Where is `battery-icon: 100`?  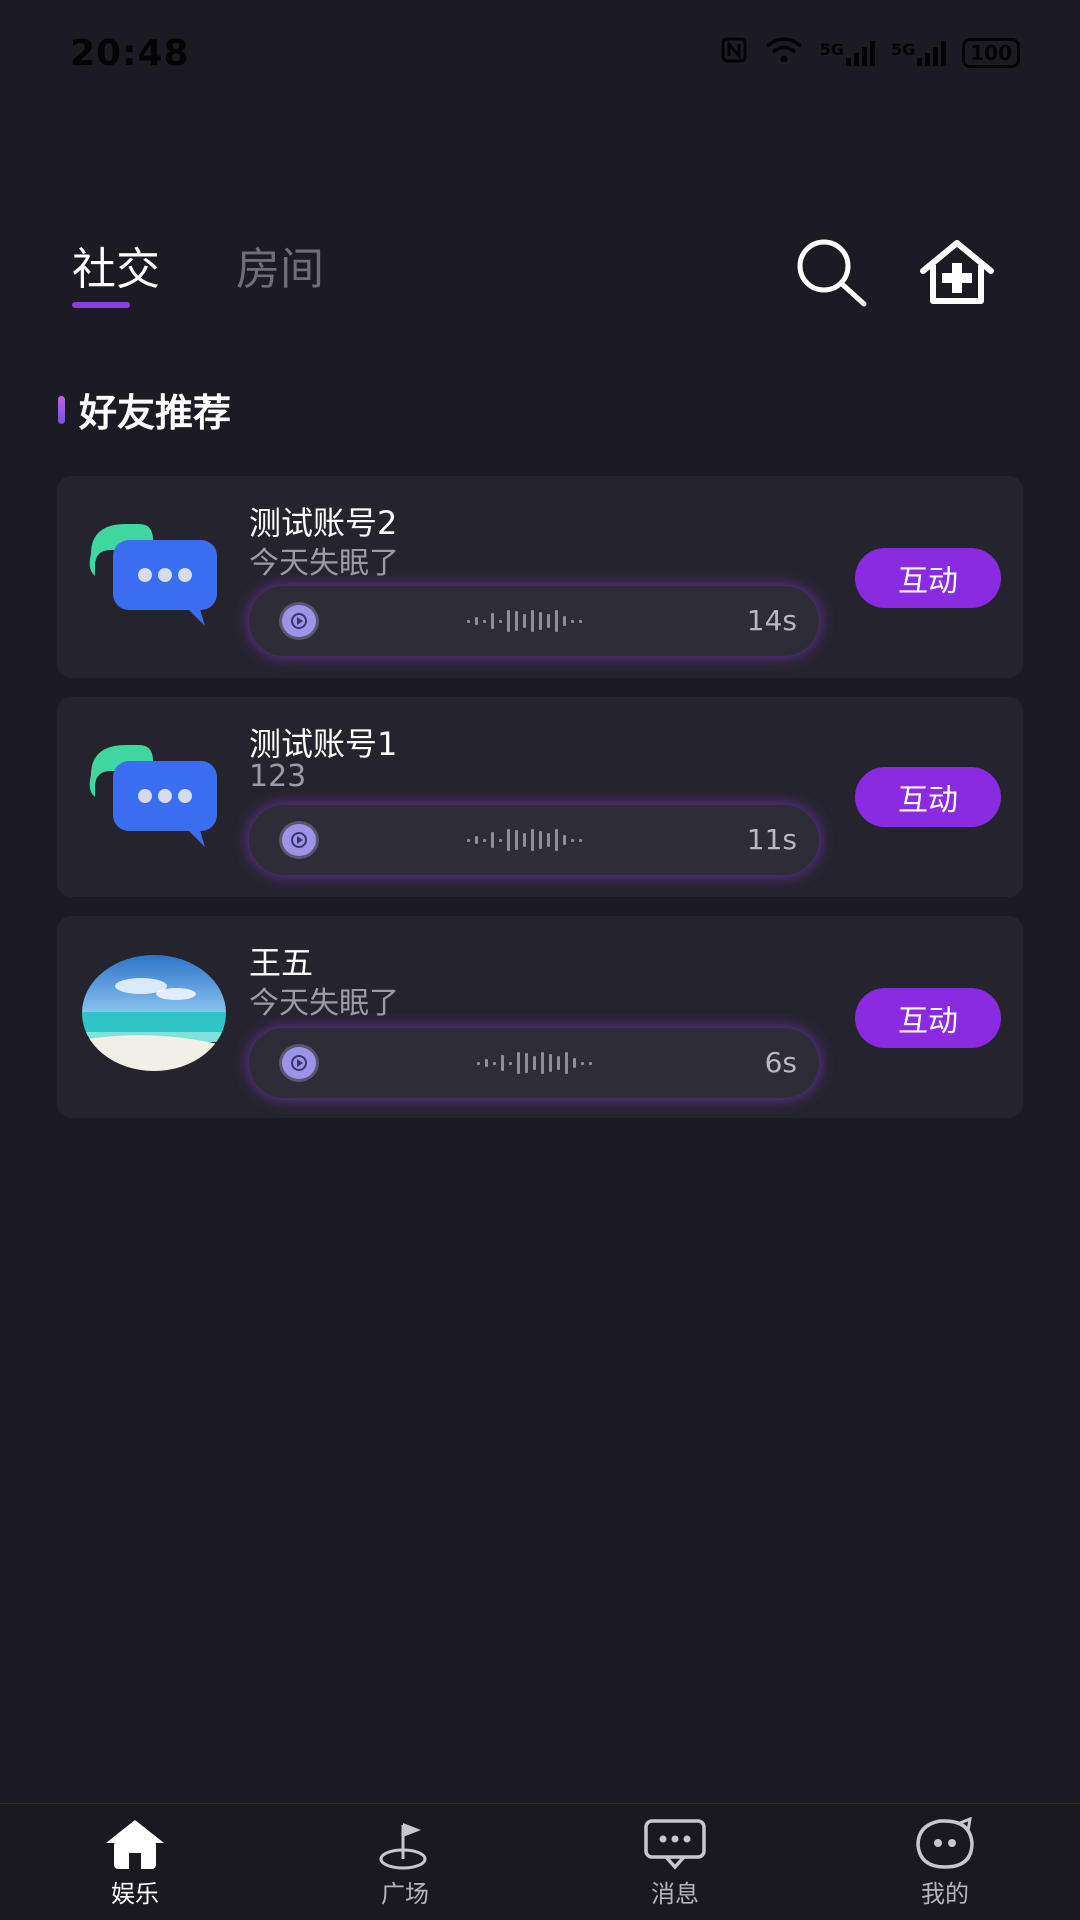
battery-icon: 100 is located at coordinates (991, 53).